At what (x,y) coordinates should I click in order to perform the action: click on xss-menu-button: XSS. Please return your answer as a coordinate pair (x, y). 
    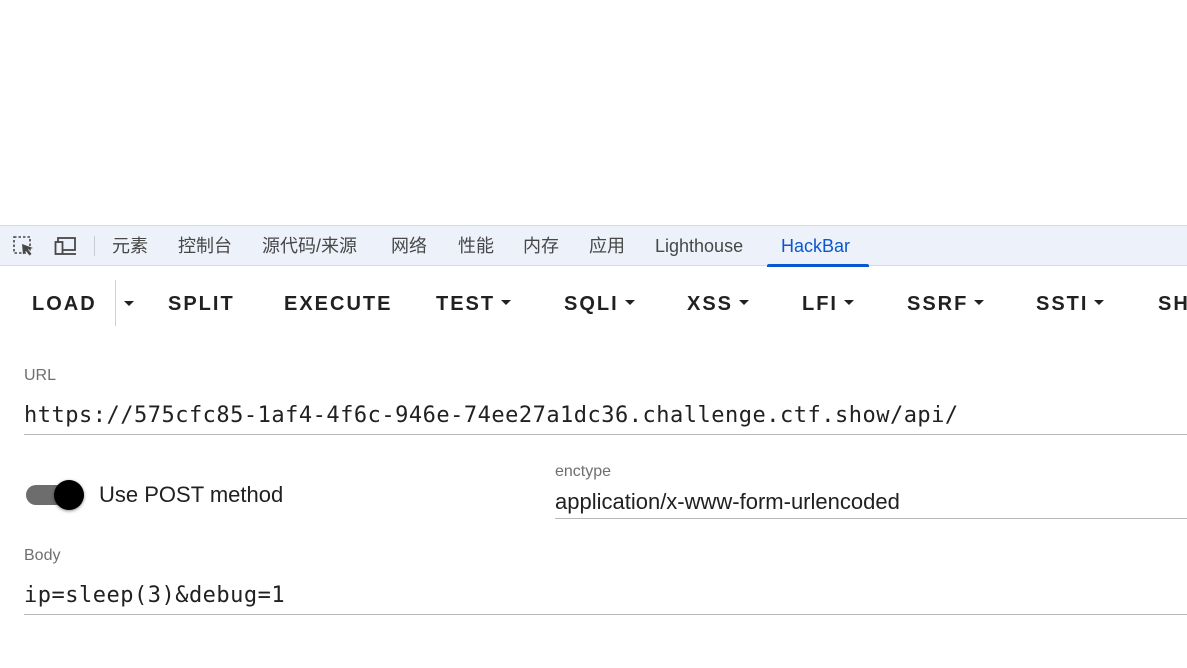
    Looking at the image, I should click on (718, 304).